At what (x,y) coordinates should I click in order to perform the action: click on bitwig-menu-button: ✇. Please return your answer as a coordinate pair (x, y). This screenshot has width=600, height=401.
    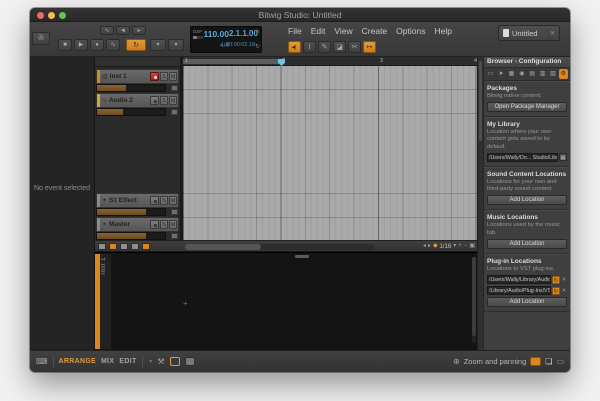
    Looking at the image, I should click on (41, 38).